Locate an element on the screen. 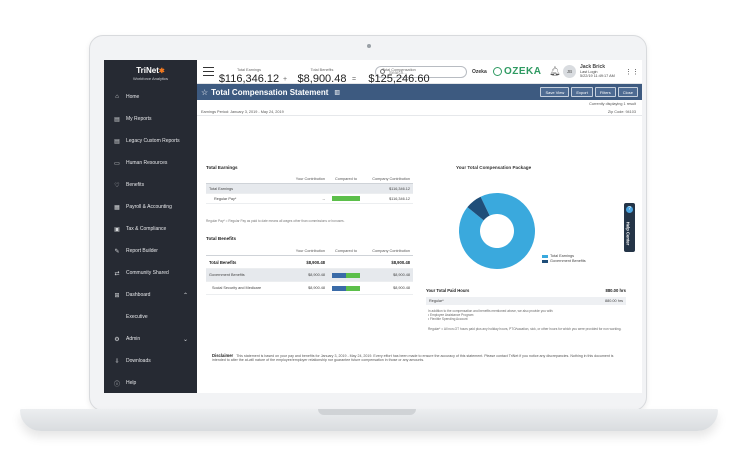 The height and width of the screenshot is (475, 736). sidebar-item-human-resources: ▭ Human Resources is located at coordinates (150, 163).